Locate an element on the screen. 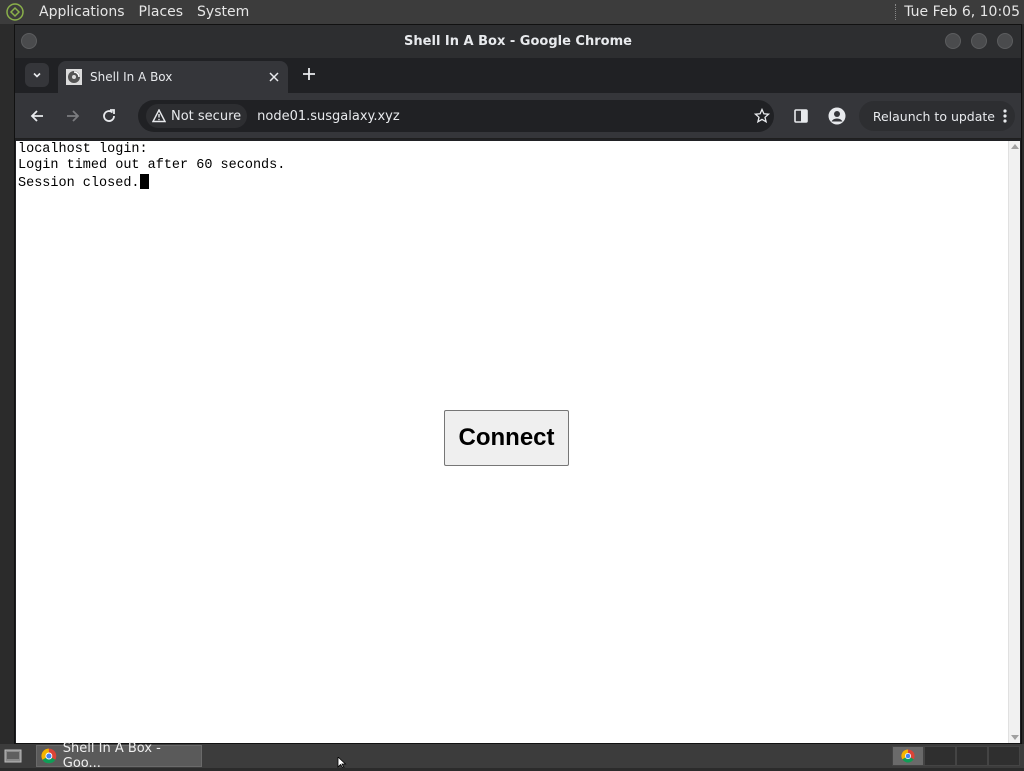 This screenshot has height=771, width=1024. clock: Tue Feb 6, 10:05 is located at coordinates (964, 12).